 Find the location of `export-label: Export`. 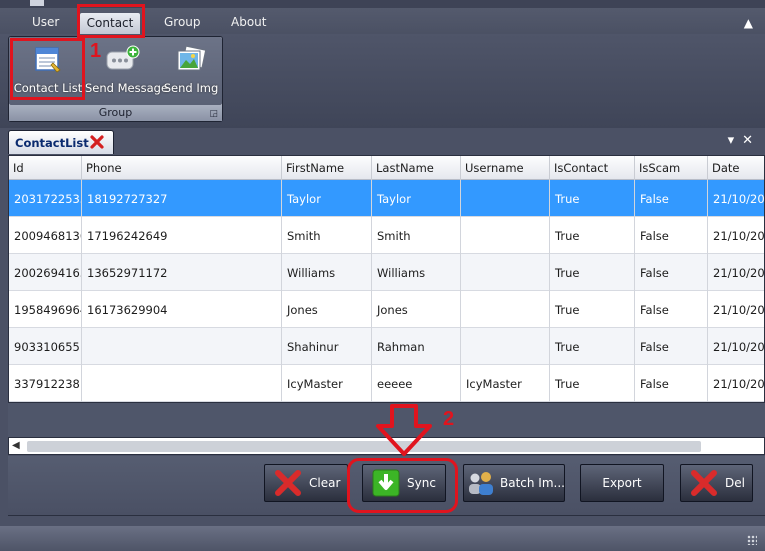

export-label: Export is located at coordinates (622, 483).